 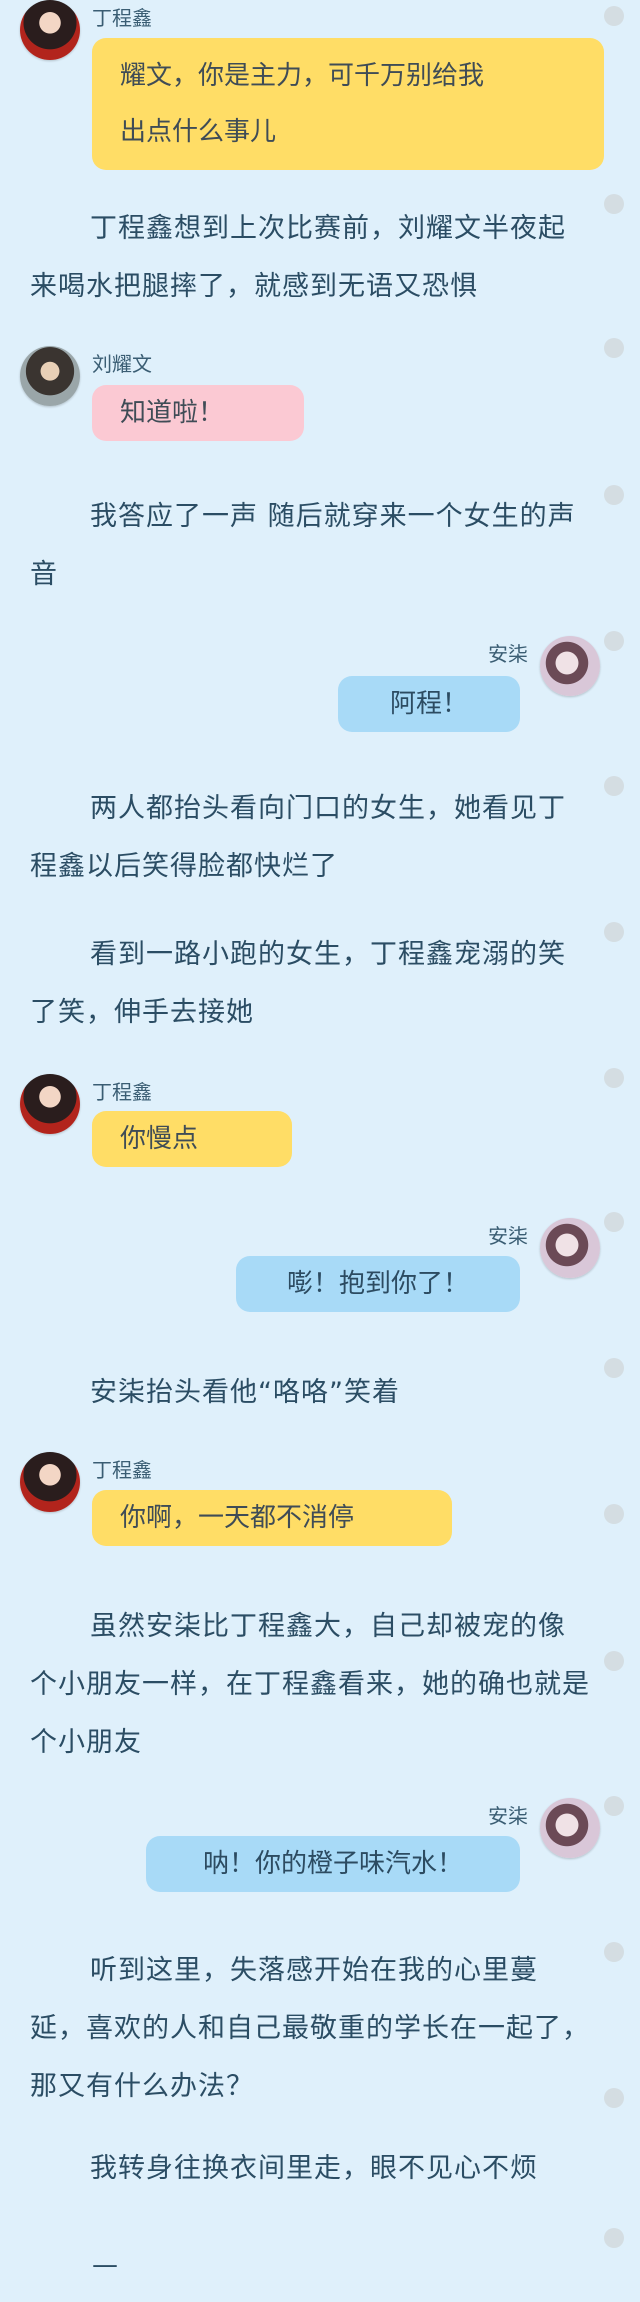 What do you see at coordinates (303, 545) in the screenshot?
I see `narration-paragraph: 我答应了一声 随后就穿来一个女生的声音` at bounding box center [303, 545].